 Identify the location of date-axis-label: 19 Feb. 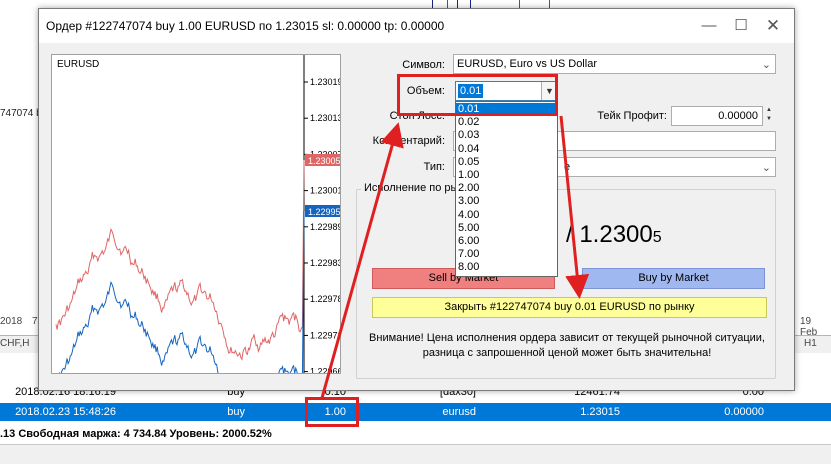
(809, 327).